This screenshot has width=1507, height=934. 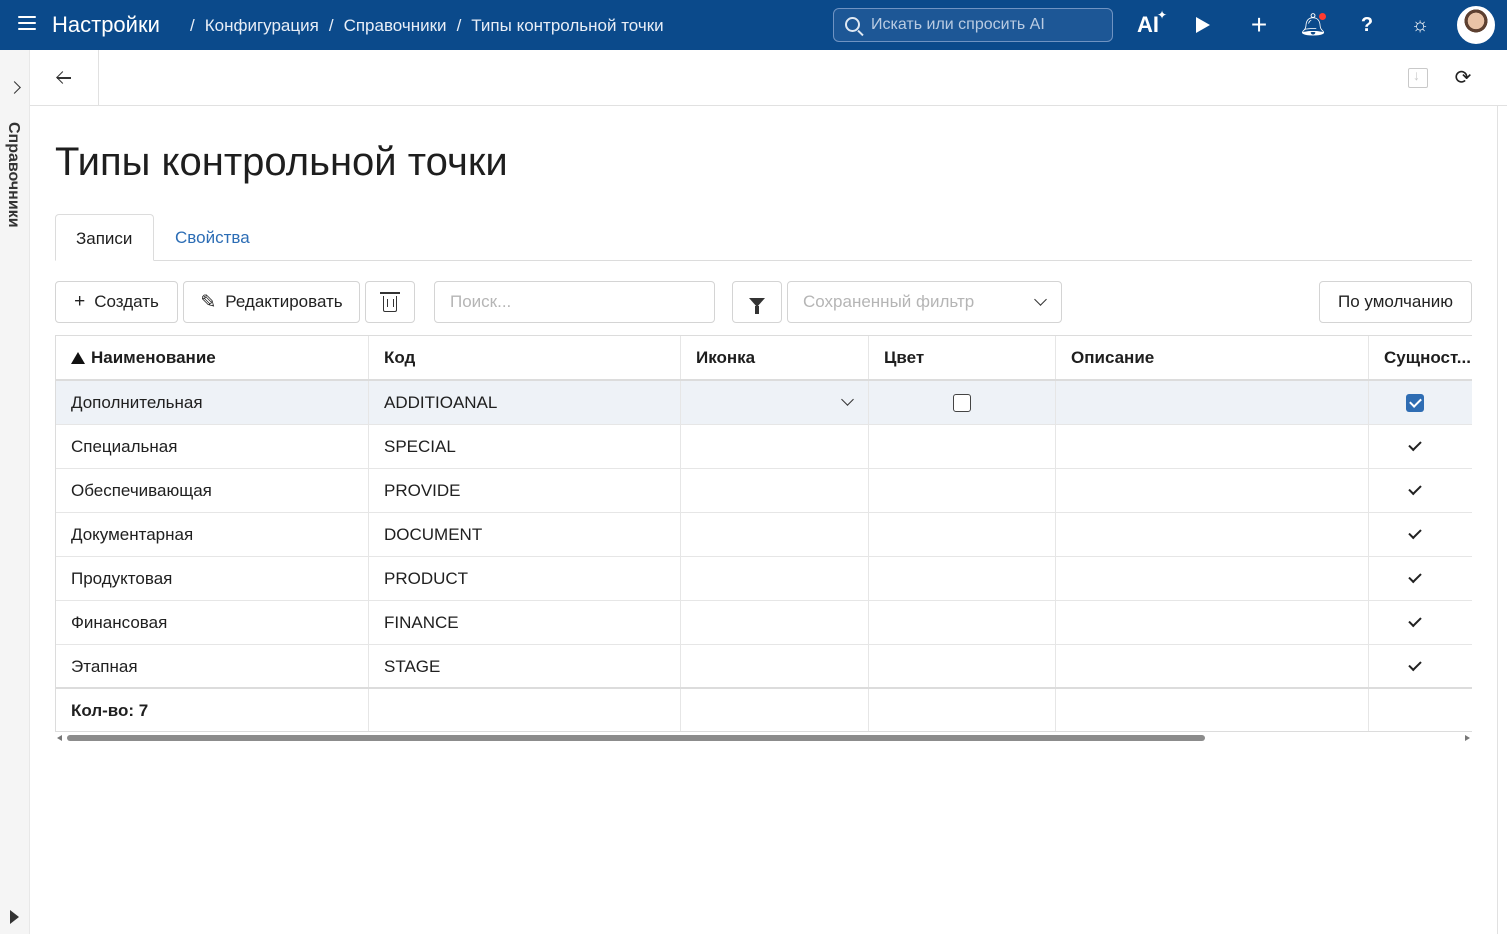 What do you see at coordinates (395, 26) in the screenshot?
I see `breadcrumb-item-directories: Справочники` at bounding box center [395, 26].